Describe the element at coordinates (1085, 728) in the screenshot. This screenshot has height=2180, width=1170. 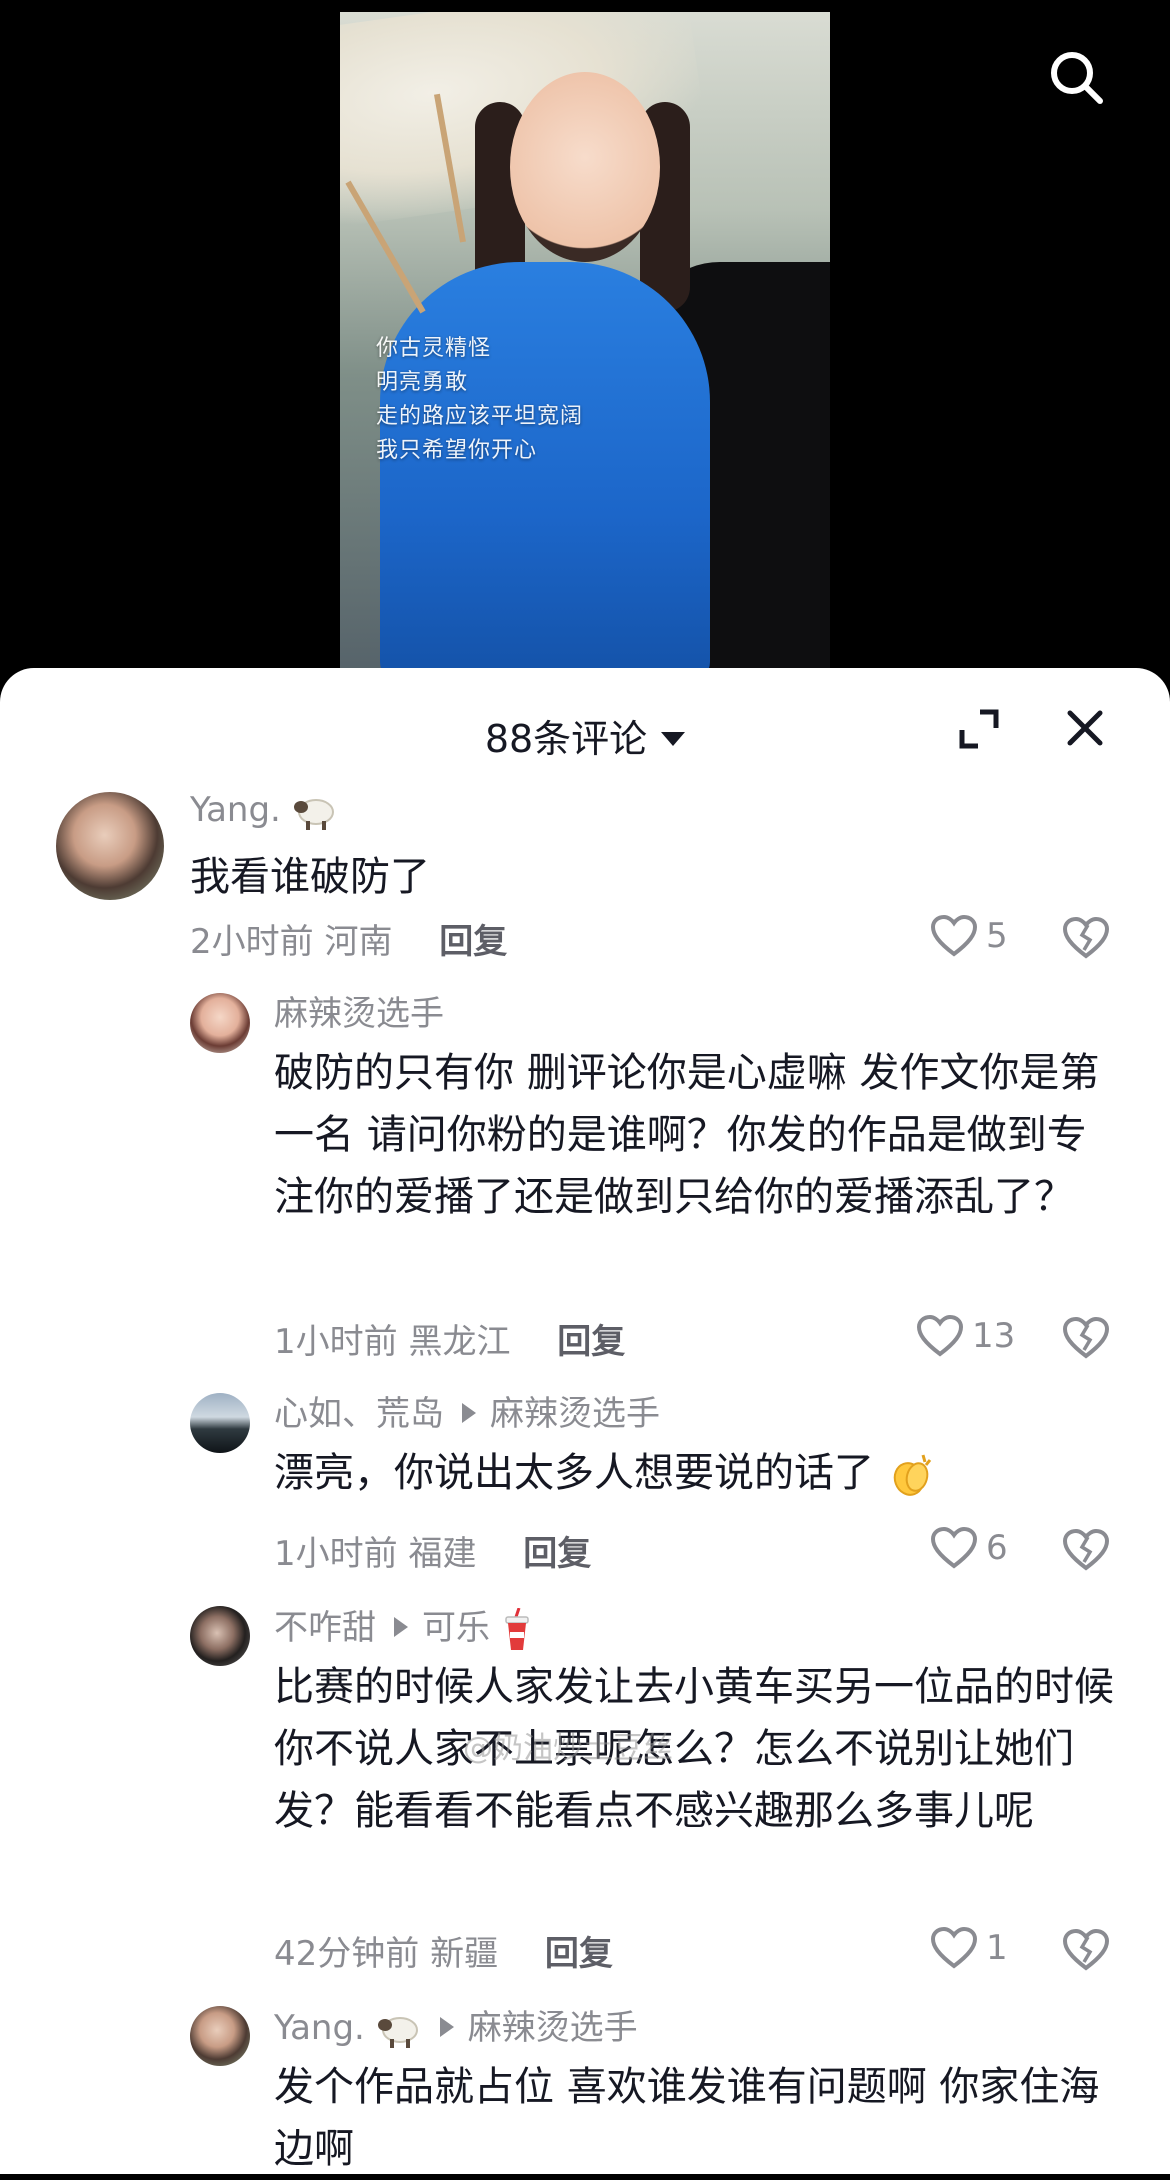
I see `close-icon` at that location.